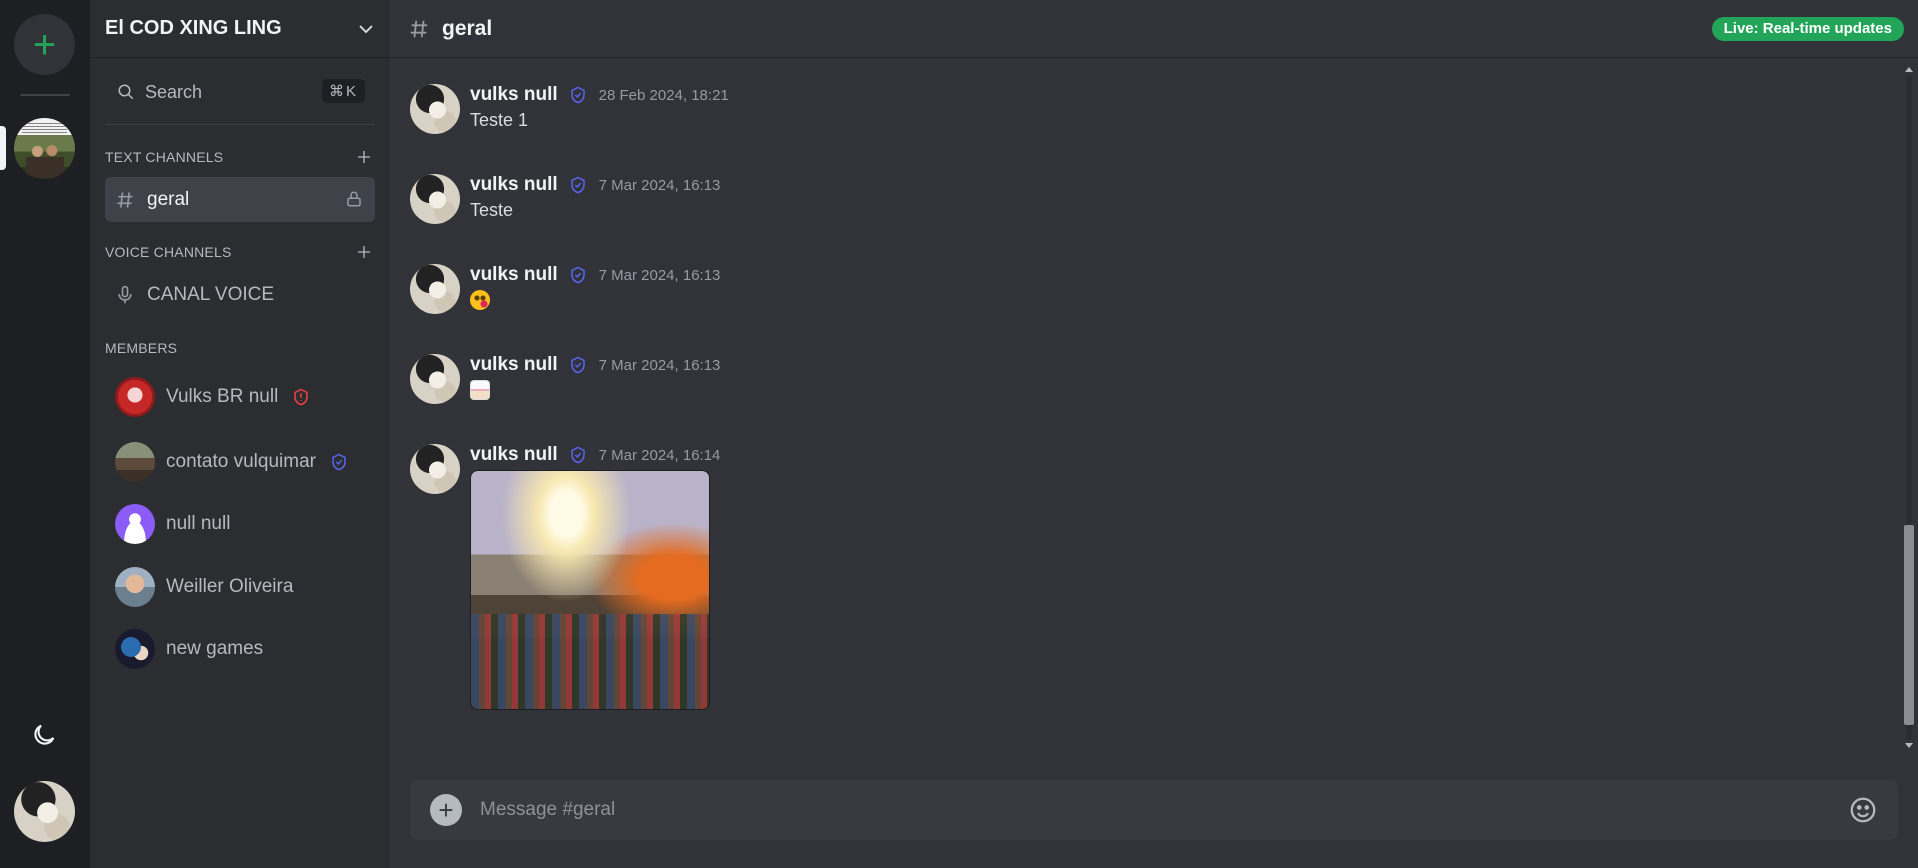  Describe the element at coordinates (1863, 810) in the screenshot. I see `emoji-picker-icon` at that location.